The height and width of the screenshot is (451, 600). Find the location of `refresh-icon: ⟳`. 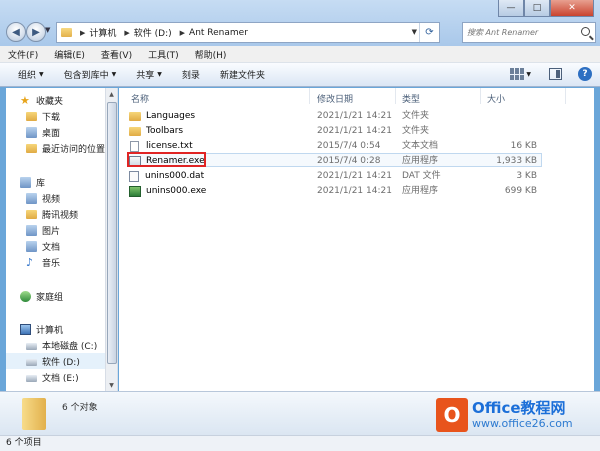

refresh-icon: ⟳ is located at coordinates (429, 32).